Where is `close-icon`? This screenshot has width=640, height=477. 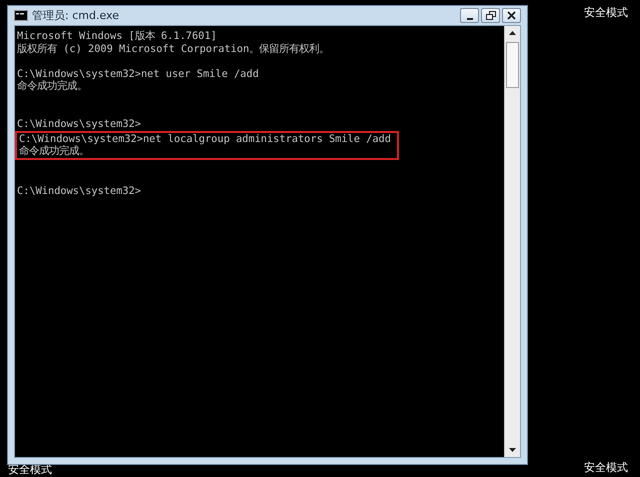
close-icon is located at coordinates (511, 15).